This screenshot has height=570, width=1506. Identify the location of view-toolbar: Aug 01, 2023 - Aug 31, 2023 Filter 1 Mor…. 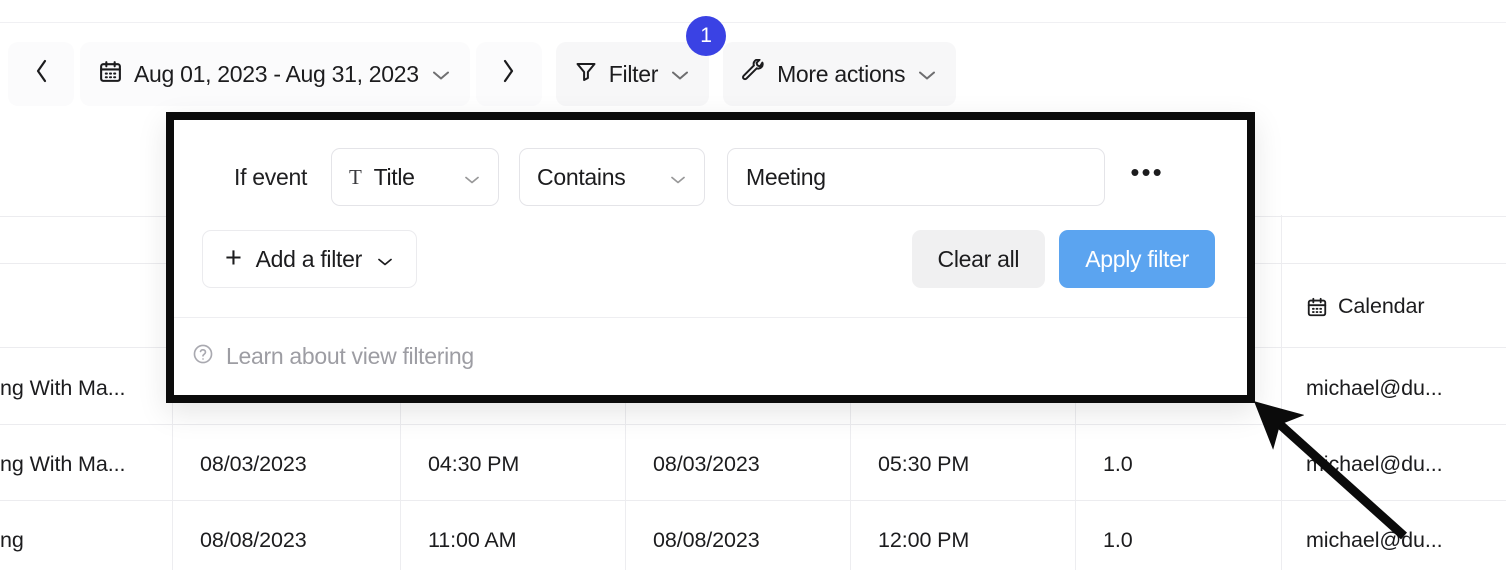
(482, 61).